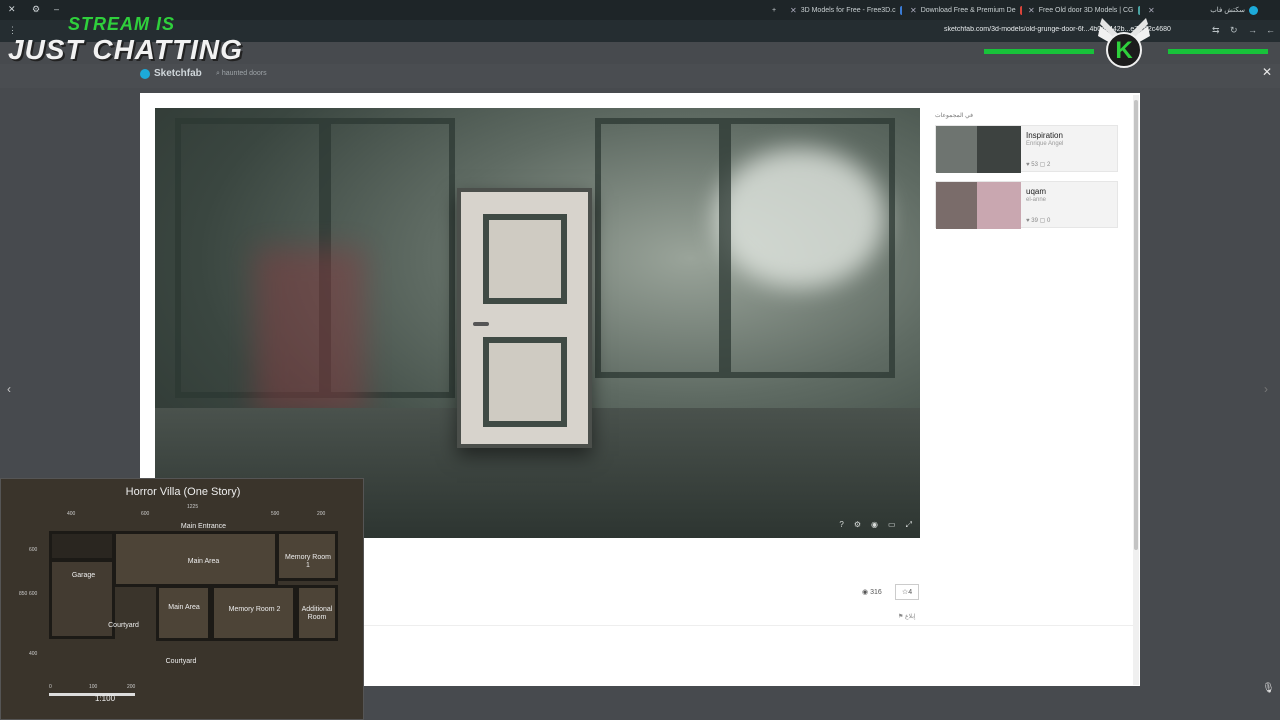 This screenshot has width=1280, height=720. What do you see at coordinates (122, 24) in the screenshot?
I see `stream-status-line1: STREAM IS` at bounding box center [122, 24].